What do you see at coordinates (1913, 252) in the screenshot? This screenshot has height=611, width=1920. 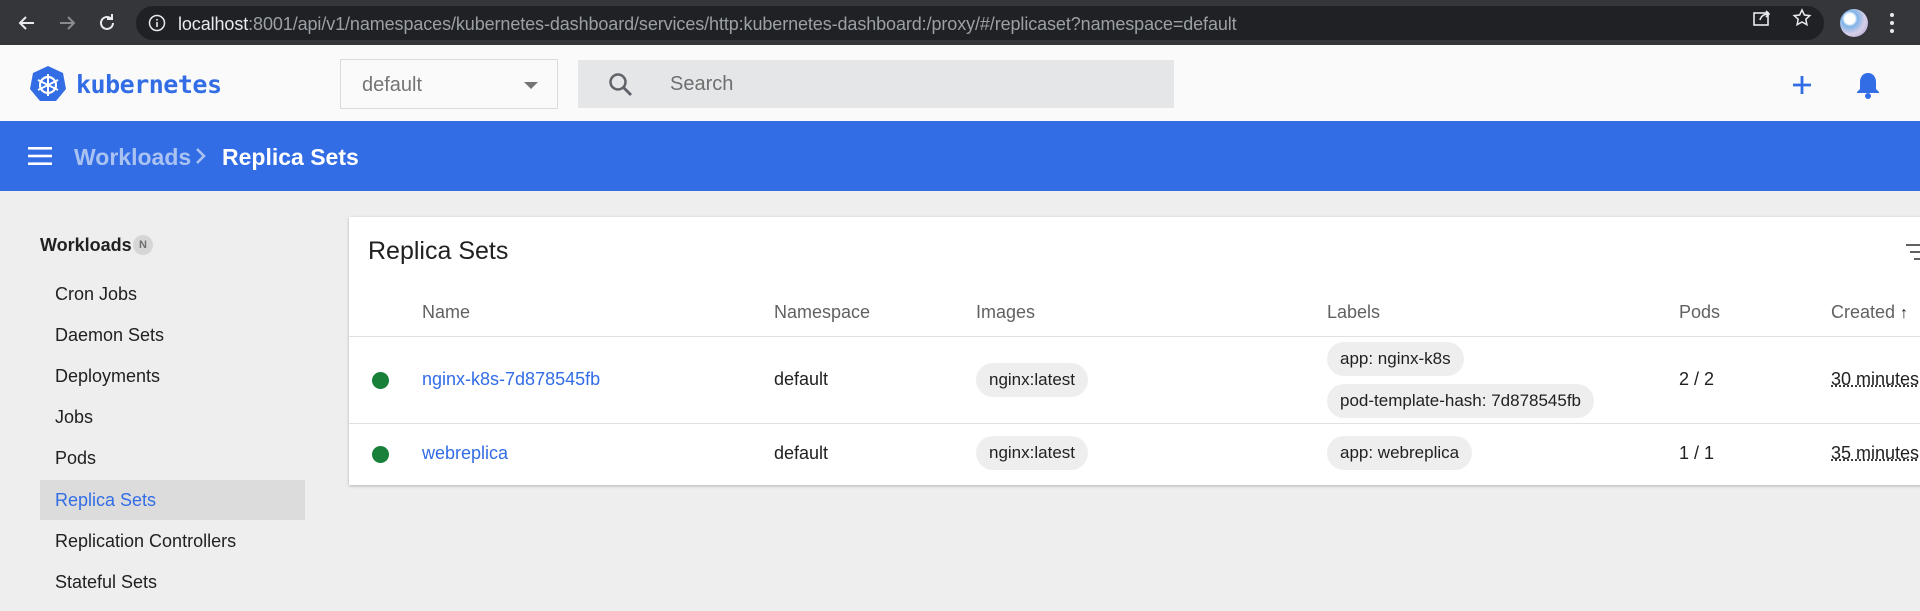 I see `filter-icon` at bounding box center [1913, 252].